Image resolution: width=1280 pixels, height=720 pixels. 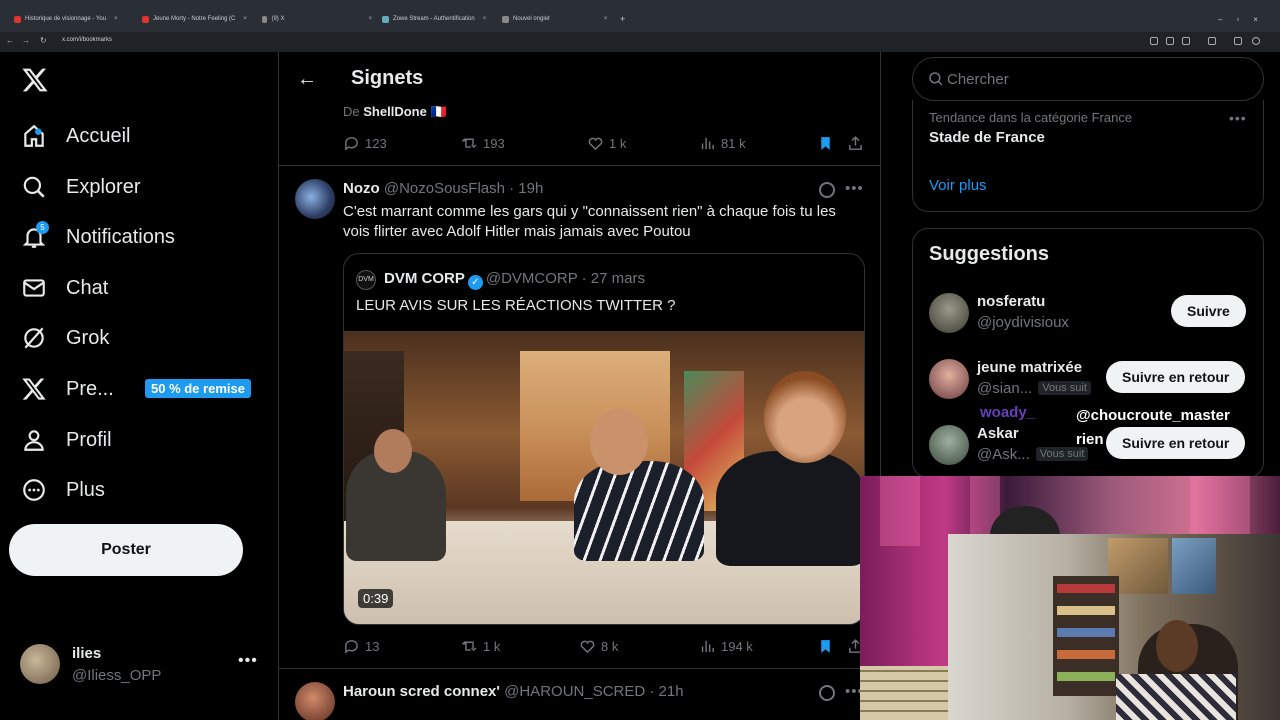 I want to click on like-button: 8 k, so click(x=598, y=646).